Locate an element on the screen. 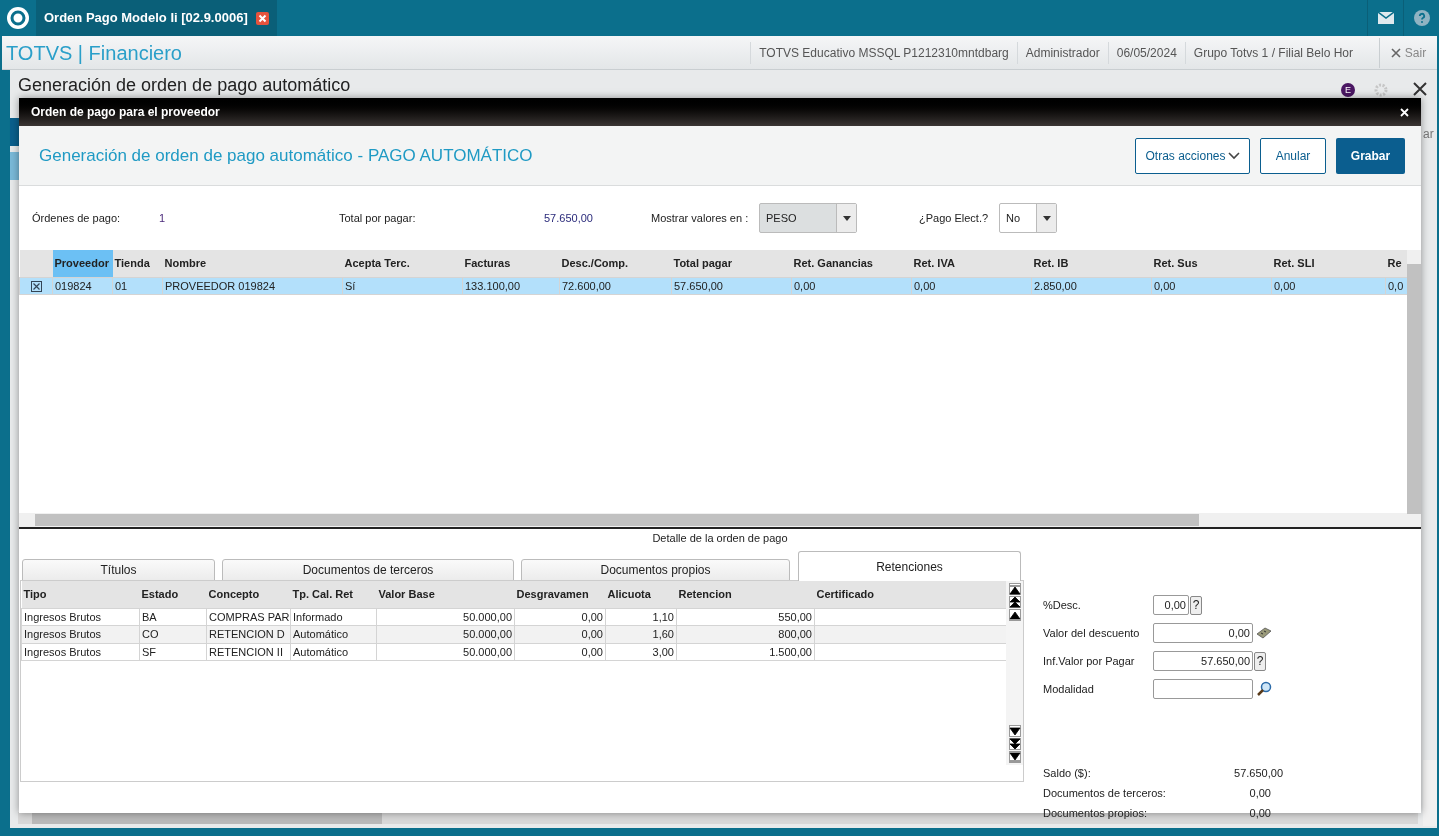  table-cell: 2.850,00 is located at coordinates (1091, 286).